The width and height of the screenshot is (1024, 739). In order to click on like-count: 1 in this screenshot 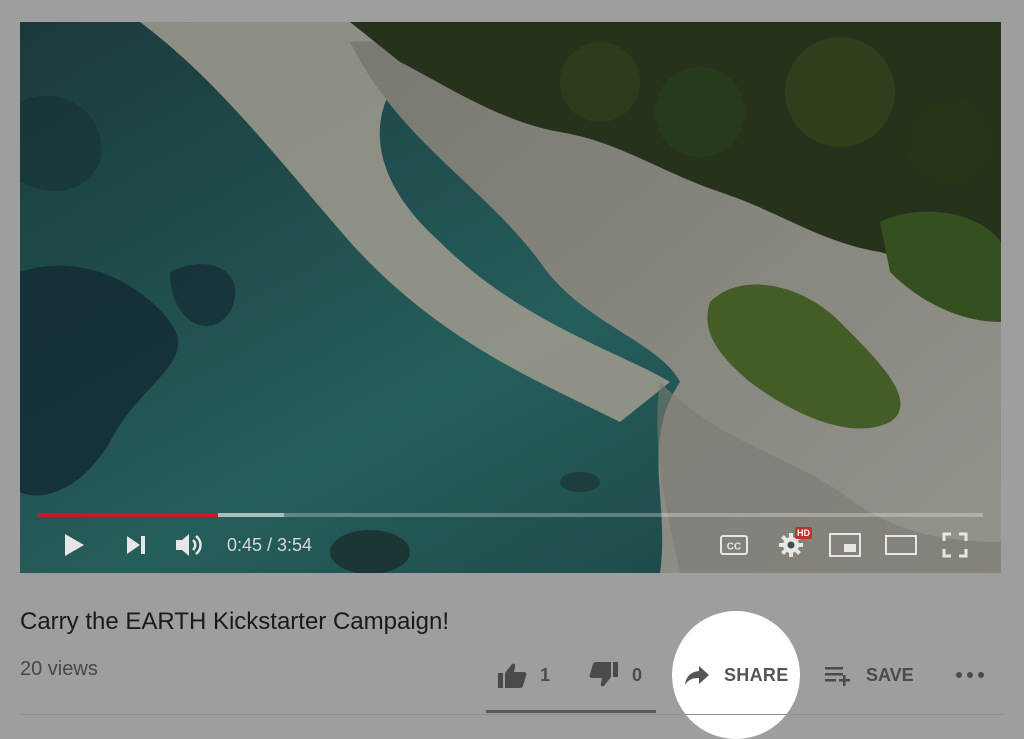, I will do `click(545, 674)`.